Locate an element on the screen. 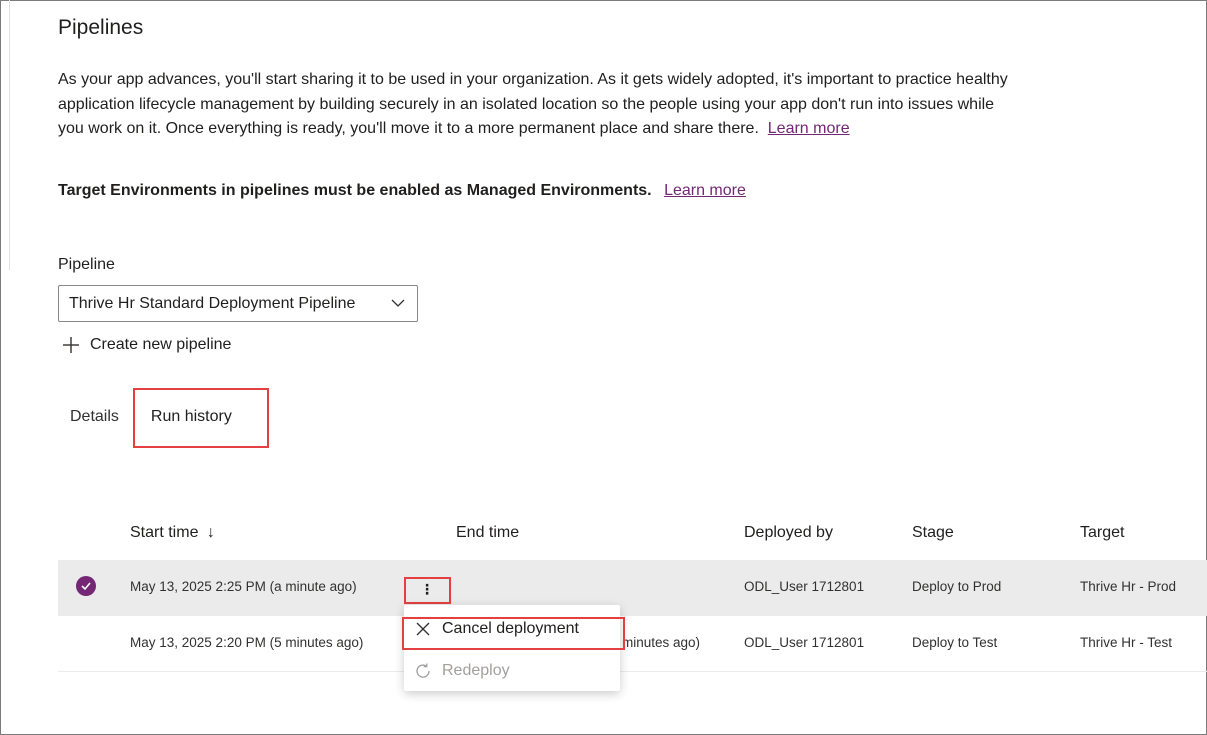  cell-target: Thrive Hr - Prod is located at coordinates (1128, 586).